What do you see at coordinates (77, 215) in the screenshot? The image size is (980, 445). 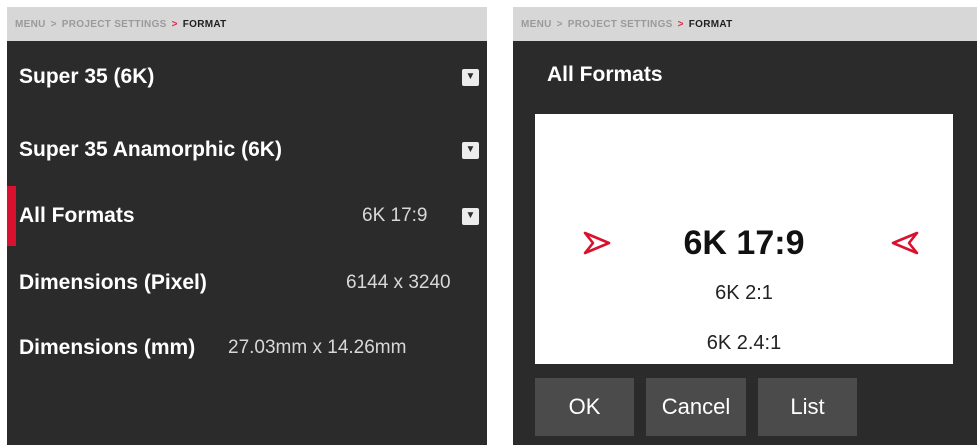 I see `menu-row-label: All Formats` at bounding box center [77, 215].